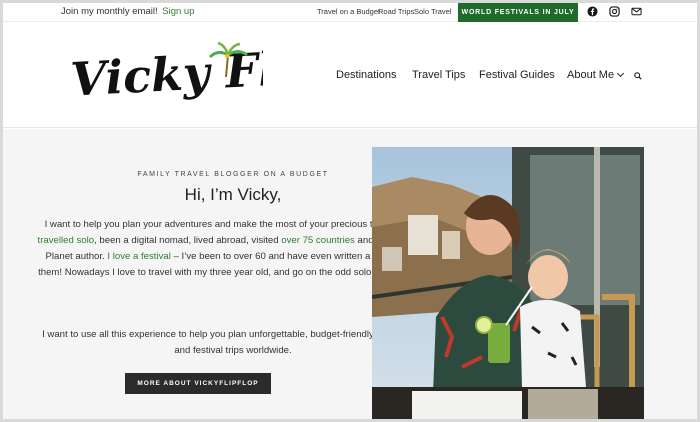 The width and height of the screenshot is (700, 422). Describe the element at coordinates (517, 75) in the screenshot. I see `nav-festival-guides: Festival Guides` at that location.